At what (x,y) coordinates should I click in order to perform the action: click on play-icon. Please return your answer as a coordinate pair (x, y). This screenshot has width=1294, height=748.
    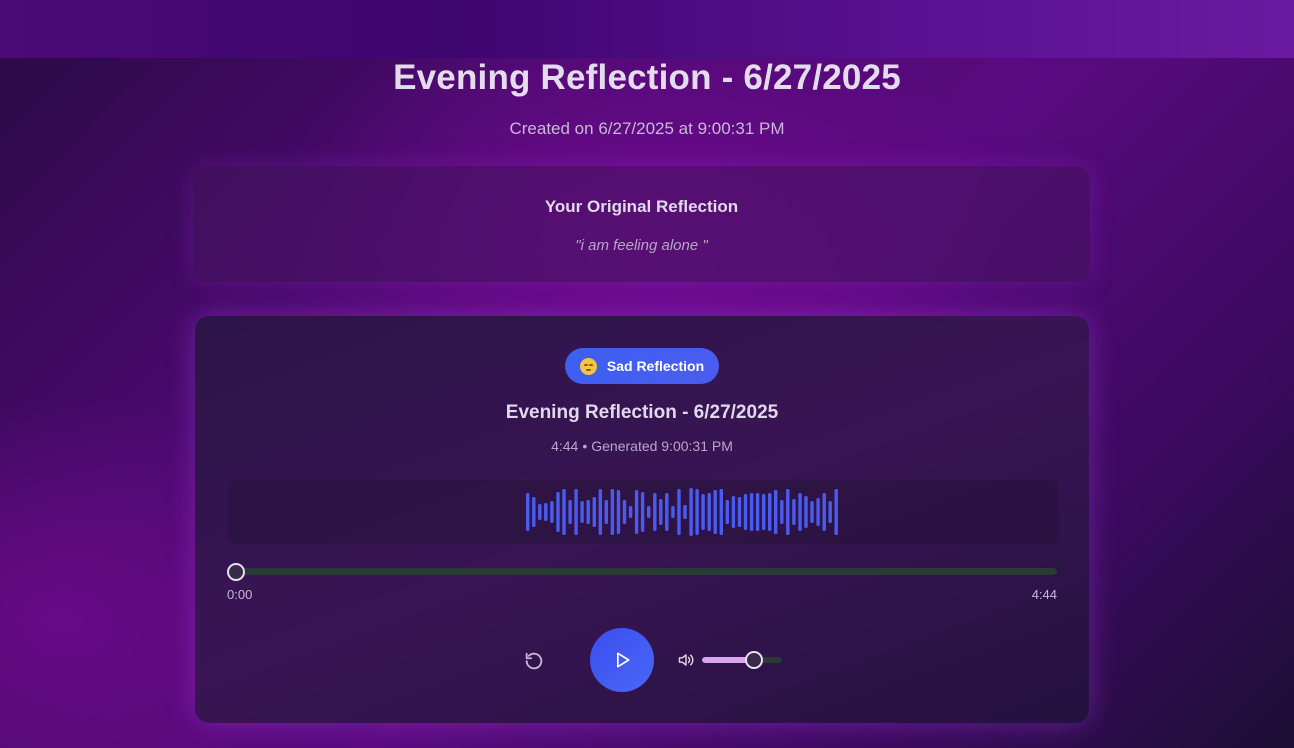
    Looking at the image, I should click on (623, 660).